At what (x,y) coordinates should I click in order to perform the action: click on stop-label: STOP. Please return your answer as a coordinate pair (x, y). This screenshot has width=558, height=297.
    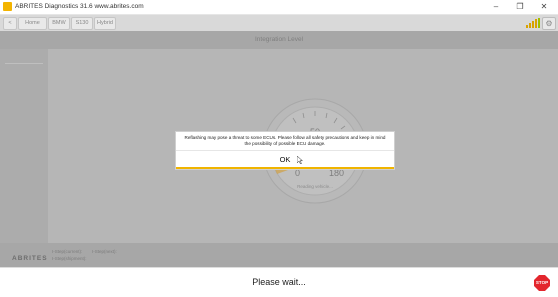
    Looking at the image, I should click on (542, 282).